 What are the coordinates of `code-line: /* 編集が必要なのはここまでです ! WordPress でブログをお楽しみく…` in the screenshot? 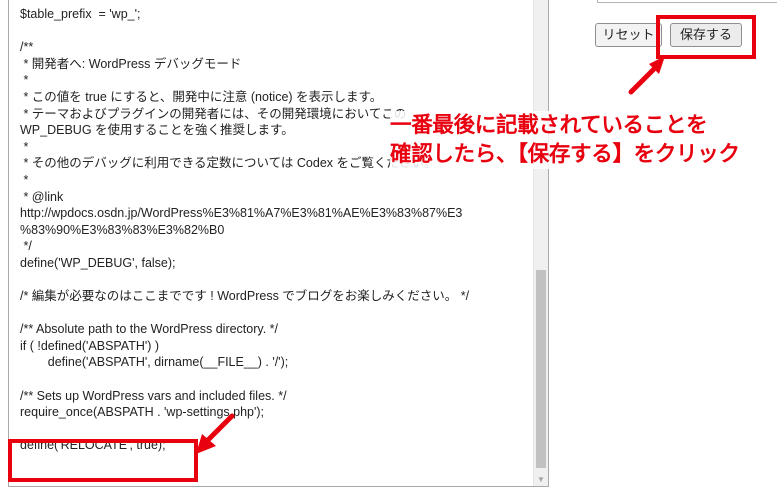 It's located at (275, 296).